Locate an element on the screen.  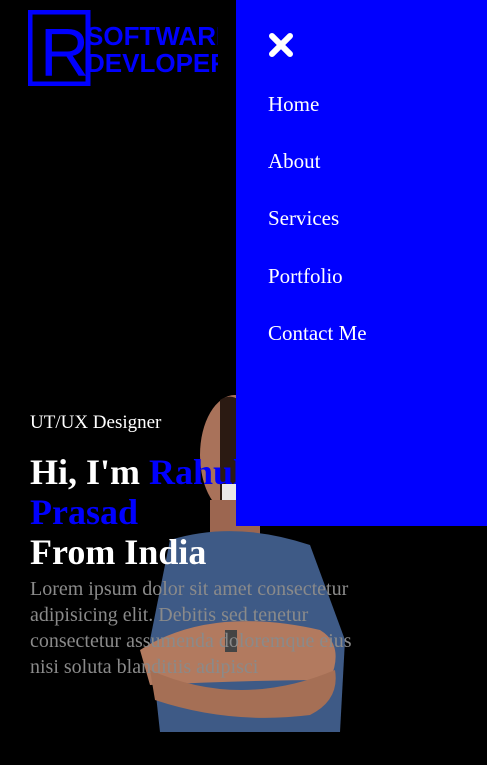
menu-item-portfolio: Portfolio is located at coordinates (305, 276).